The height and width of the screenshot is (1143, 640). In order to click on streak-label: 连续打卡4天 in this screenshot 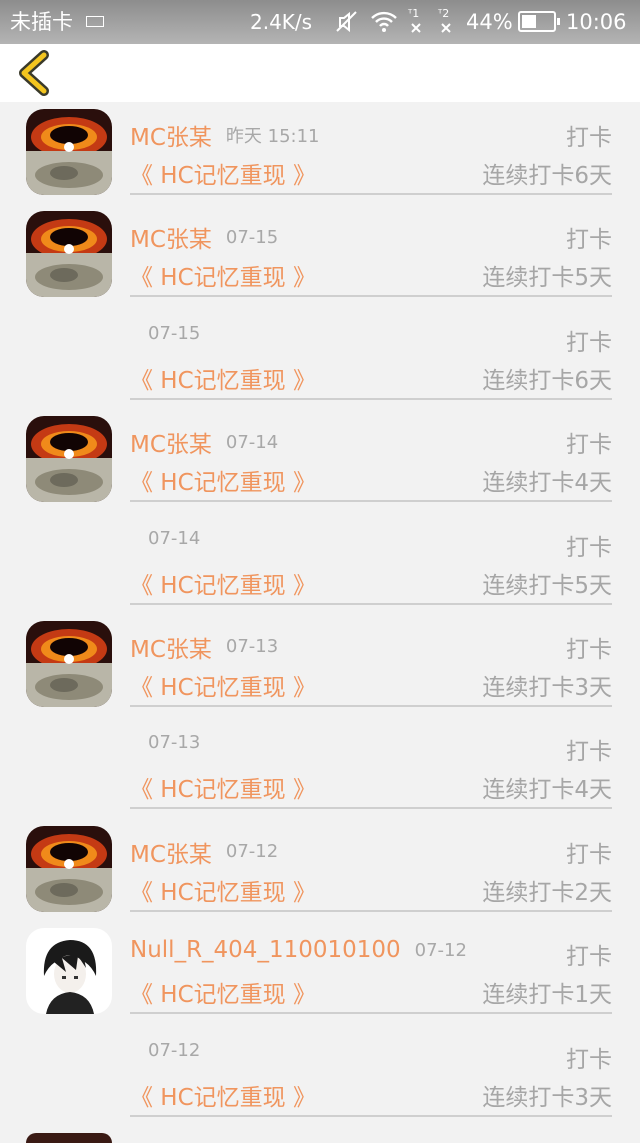, I will do `click(547, 483)`.